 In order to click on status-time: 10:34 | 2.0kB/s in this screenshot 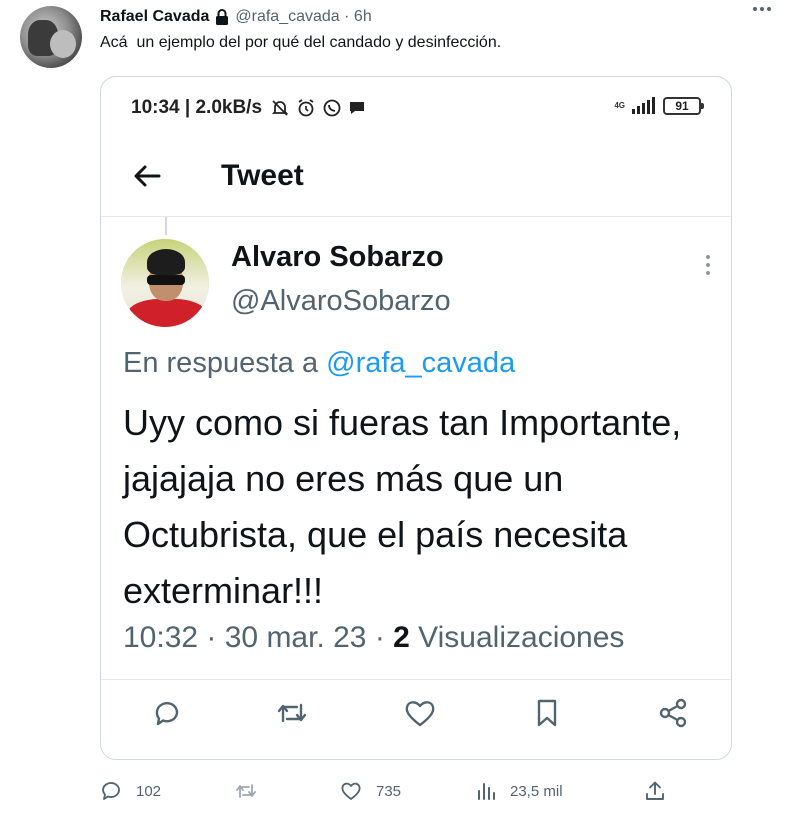, I will do `click(197, 107)`.